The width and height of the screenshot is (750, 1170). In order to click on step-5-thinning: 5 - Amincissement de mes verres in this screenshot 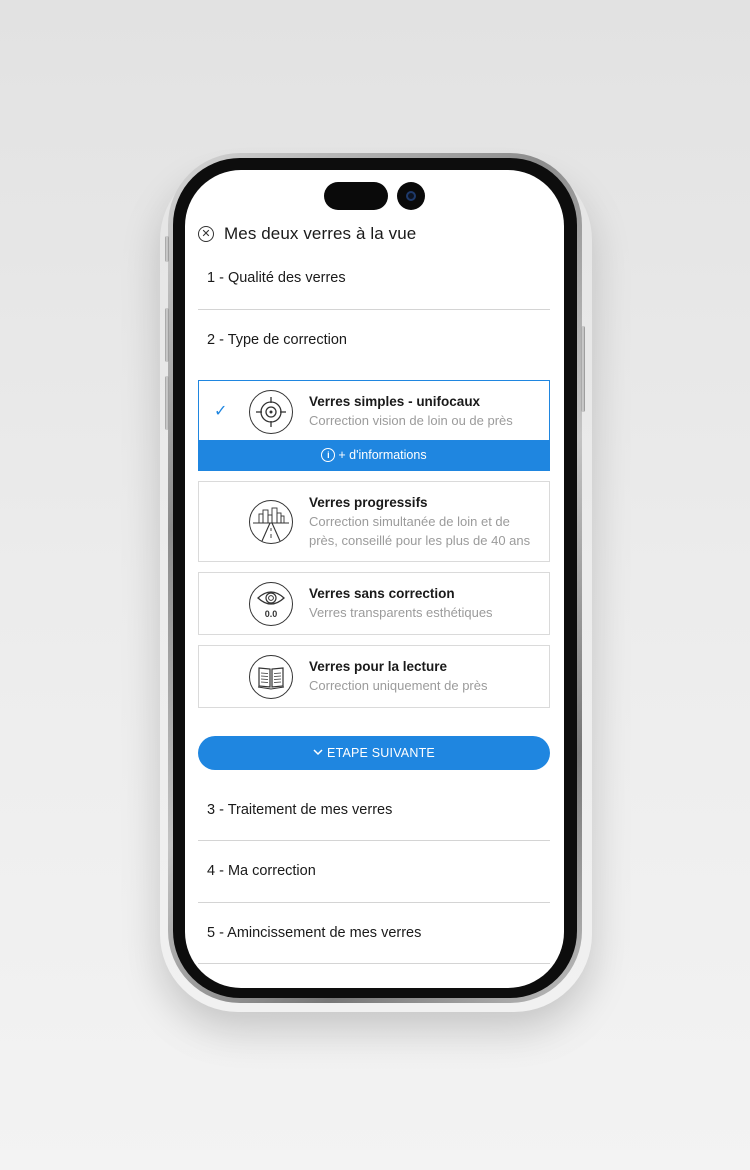, I will do `click(374, 932)`.